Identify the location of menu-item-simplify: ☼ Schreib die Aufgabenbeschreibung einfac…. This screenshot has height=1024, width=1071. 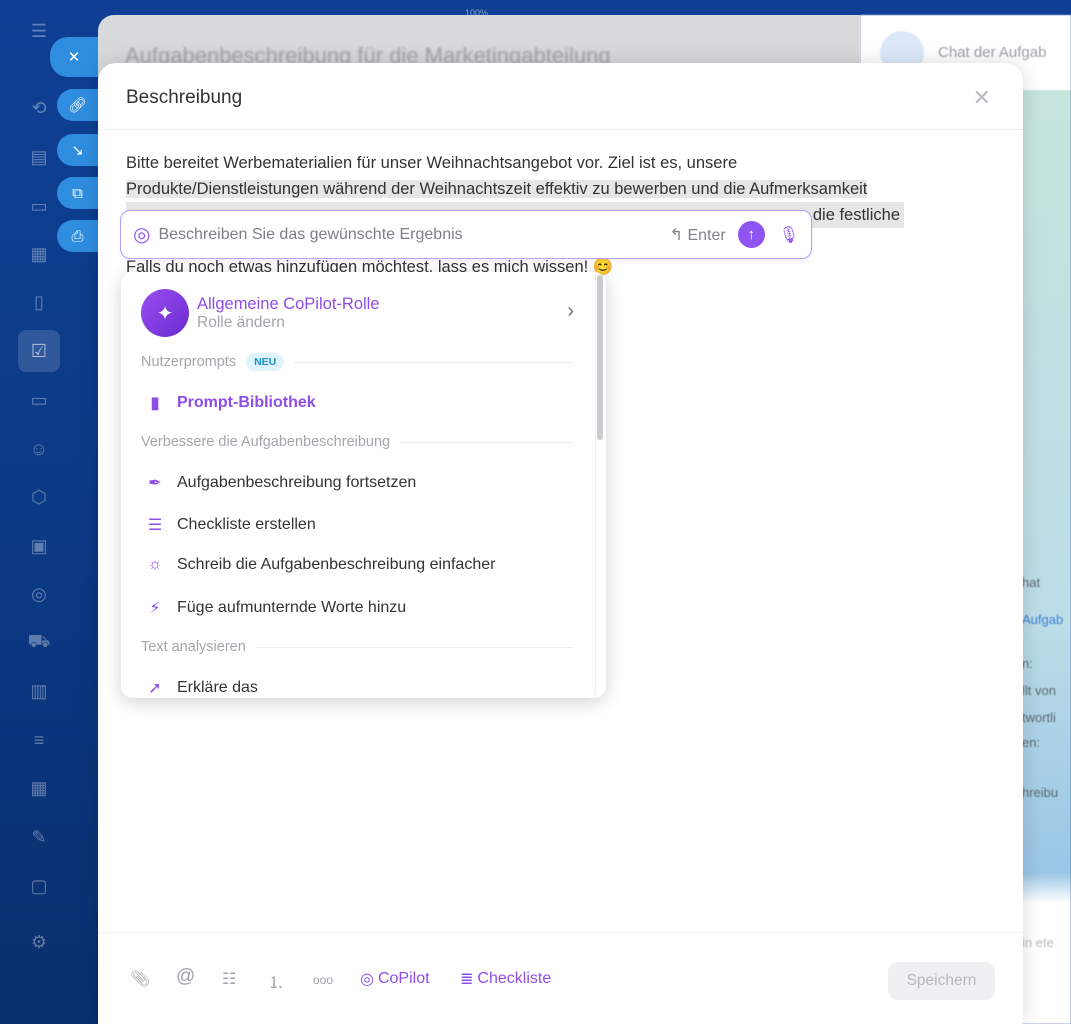
(320, 565).